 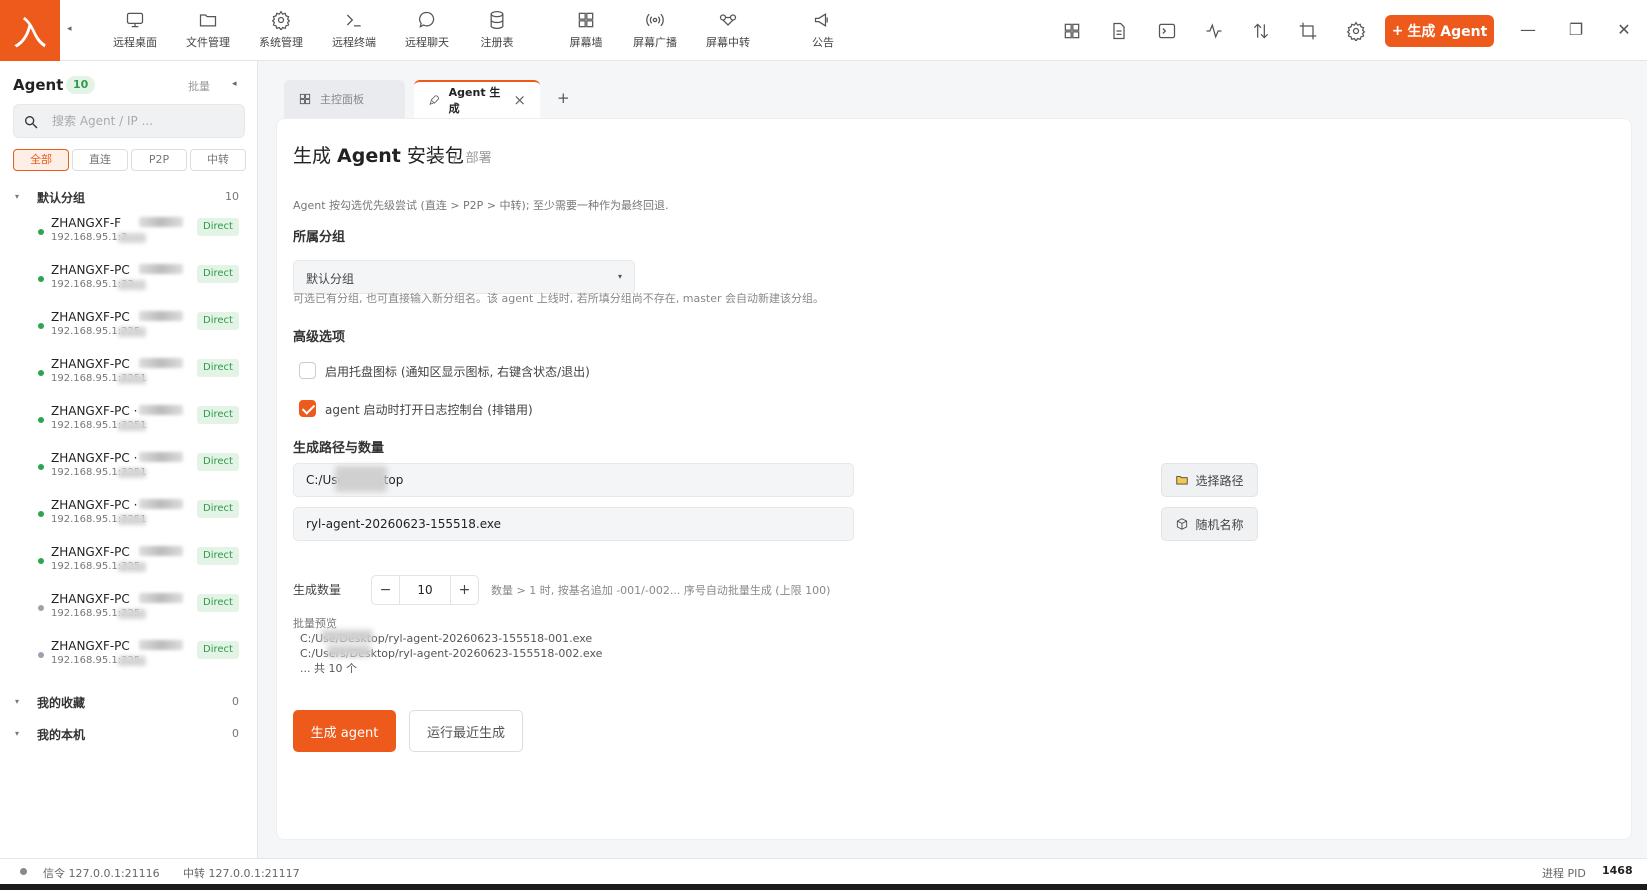 What do you see at coordinates (125, 375) in the screenshot?
I see `agent-list-item: ZHANGXF-PC 192.168.95.1:3251 Direct` at bounding box center [125, 375].